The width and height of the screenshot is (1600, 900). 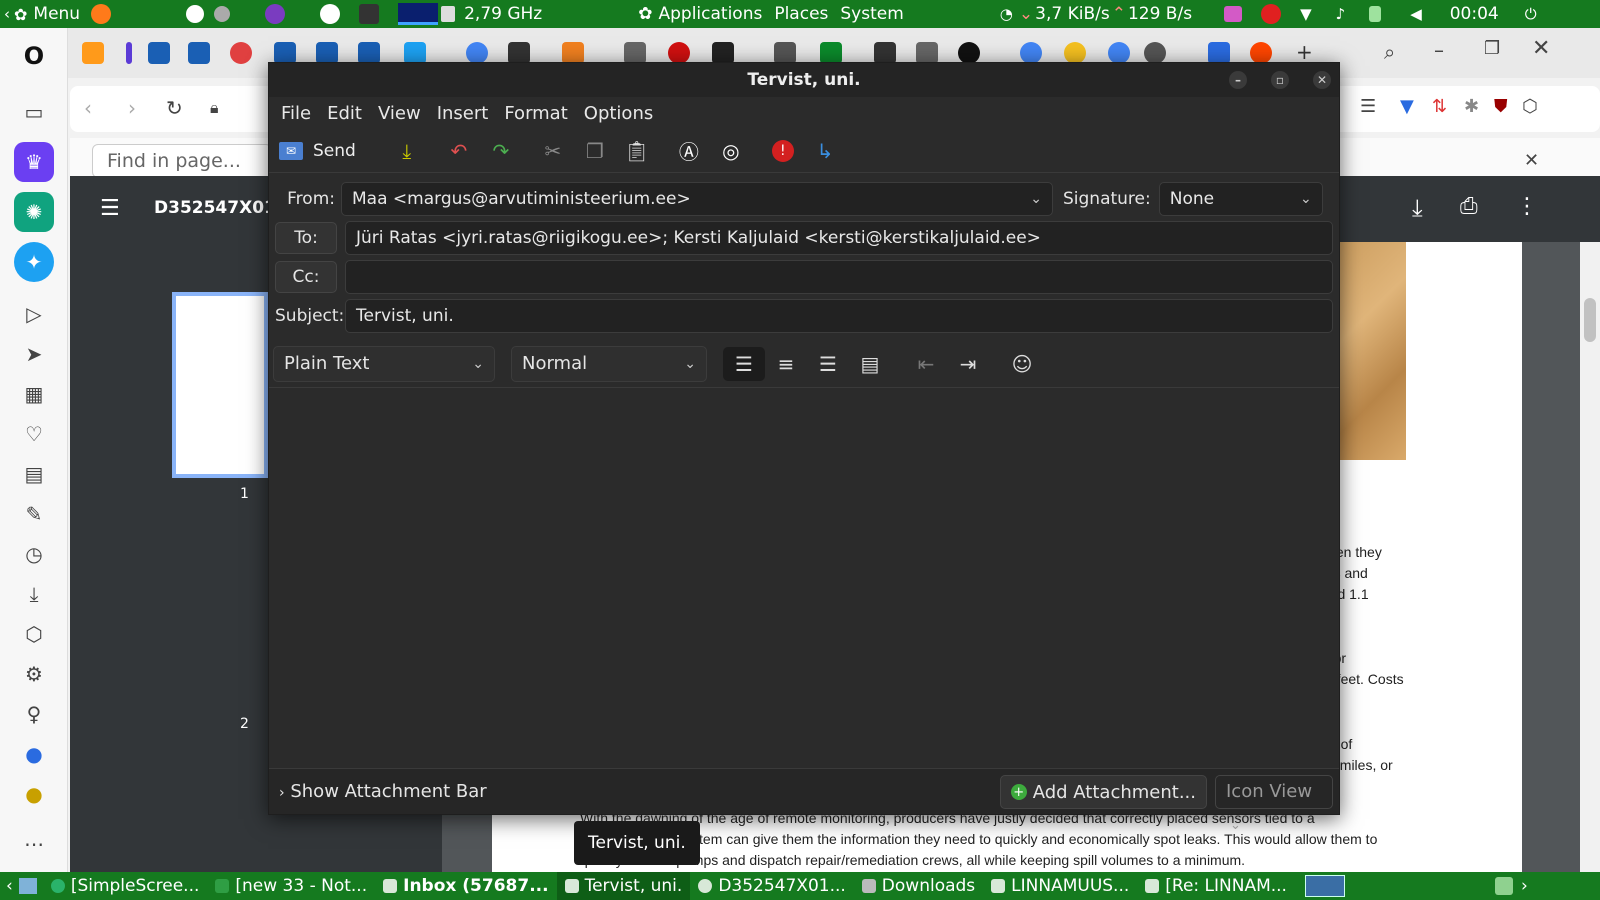 What do you see at coordinates (399, 113) in the screenshot?
I see `menu-view: View` at bounding box center [399, 113].